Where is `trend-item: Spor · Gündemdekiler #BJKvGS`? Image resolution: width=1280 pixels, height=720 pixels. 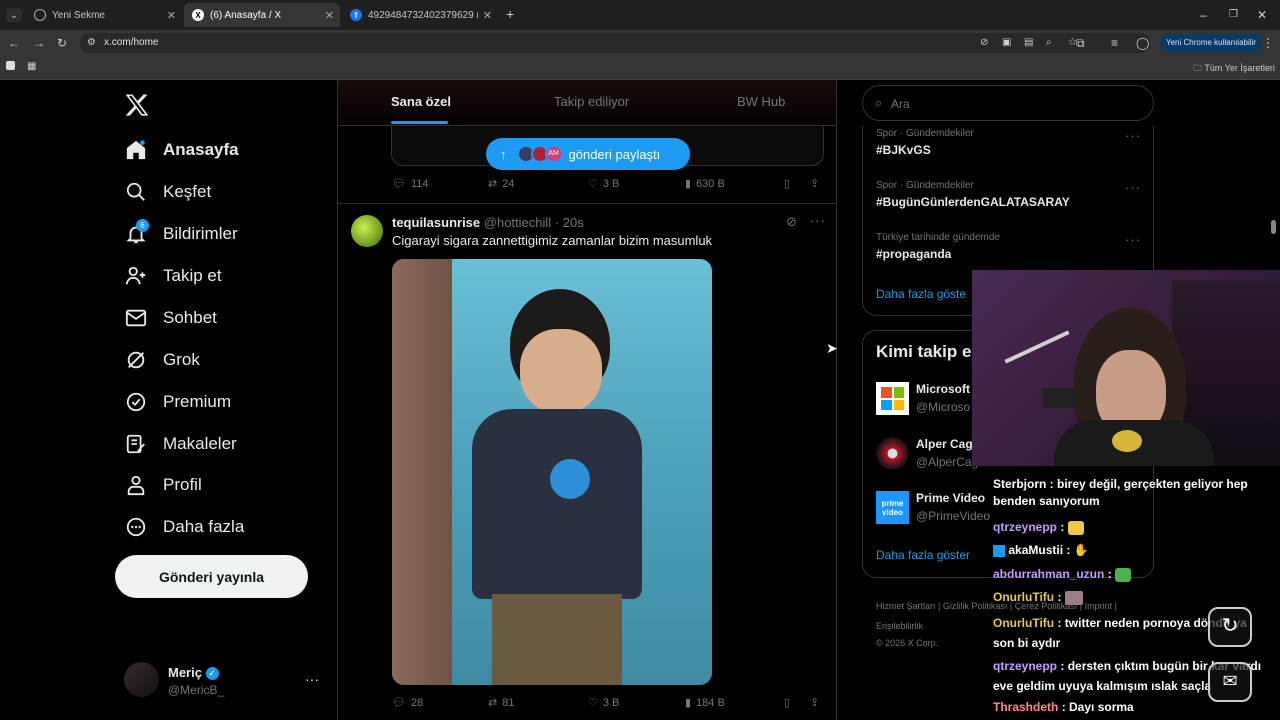
trend-item: Spor · Gündemdekiler #BJKvGS is located at coordinates (925, 142).